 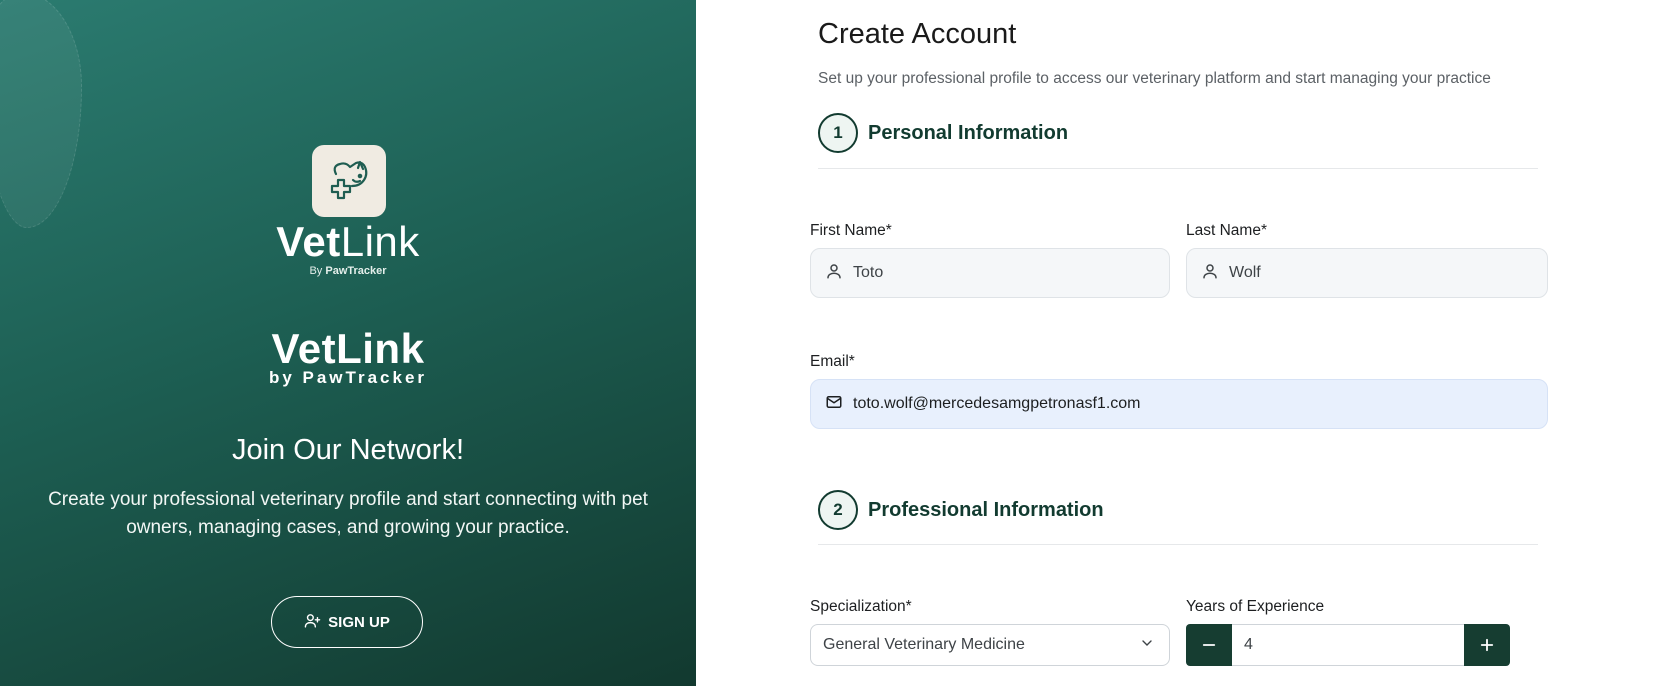 I want to click on join-heading: Join Our Network!, so click(x=348, y=450).